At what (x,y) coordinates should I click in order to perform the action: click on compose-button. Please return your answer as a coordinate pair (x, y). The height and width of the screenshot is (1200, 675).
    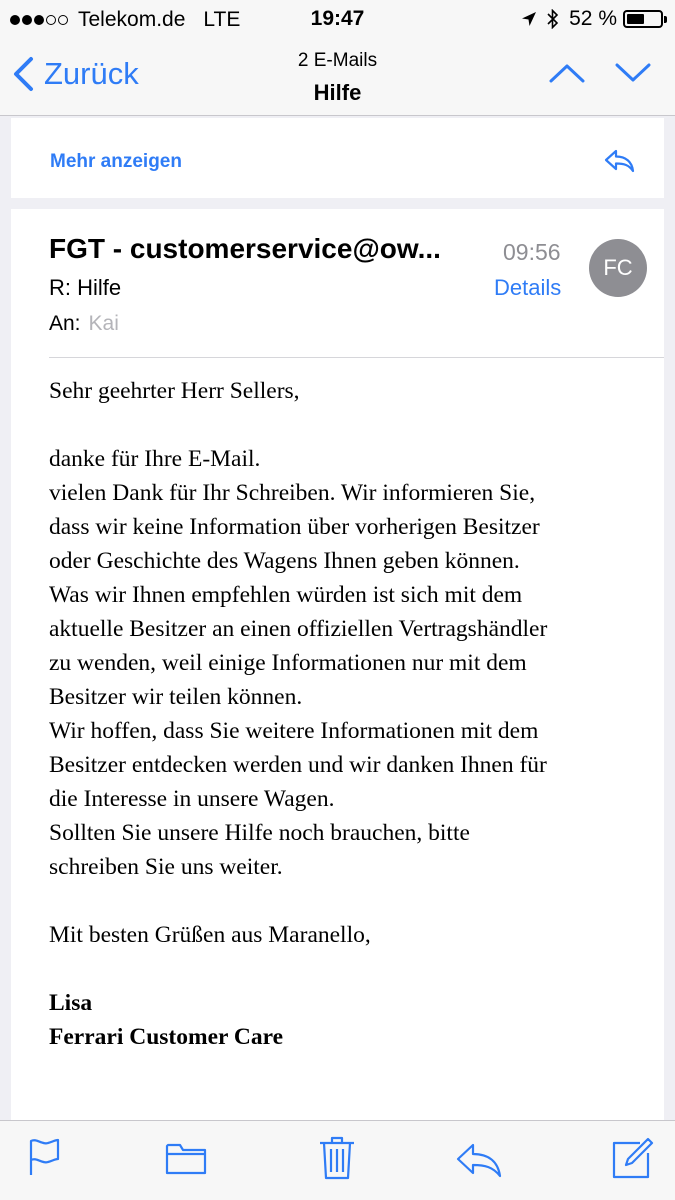
    Looking at the image, I should click on (633, 1160).